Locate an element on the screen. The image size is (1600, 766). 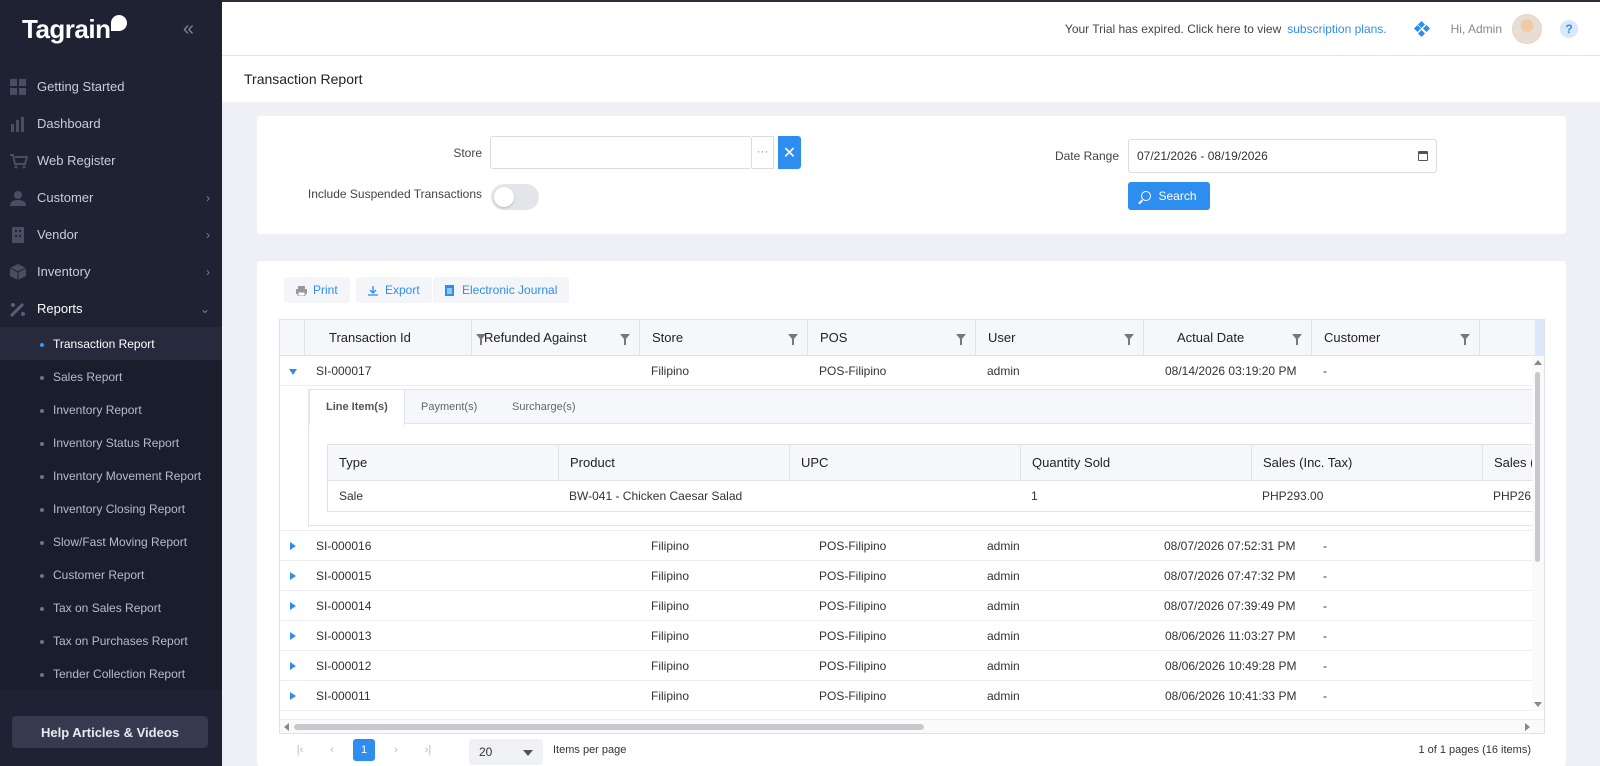
box-icon is located at coordinates (18, 271).